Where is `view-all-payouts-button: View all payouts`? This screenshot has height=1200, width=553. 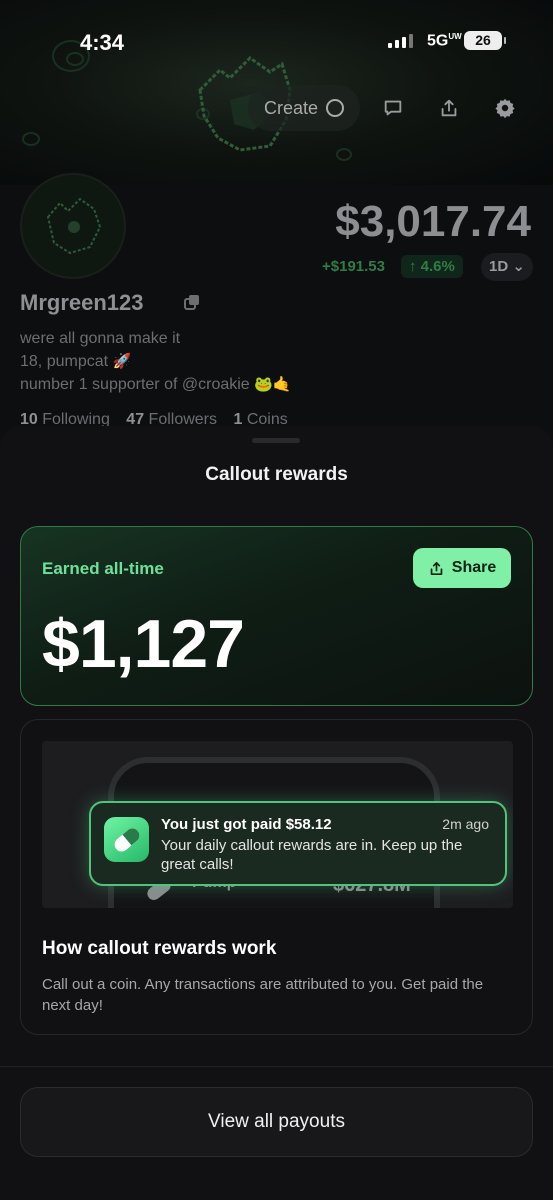 view-all-payouts-button: View all payouts is located at coordinates (276, 1122).